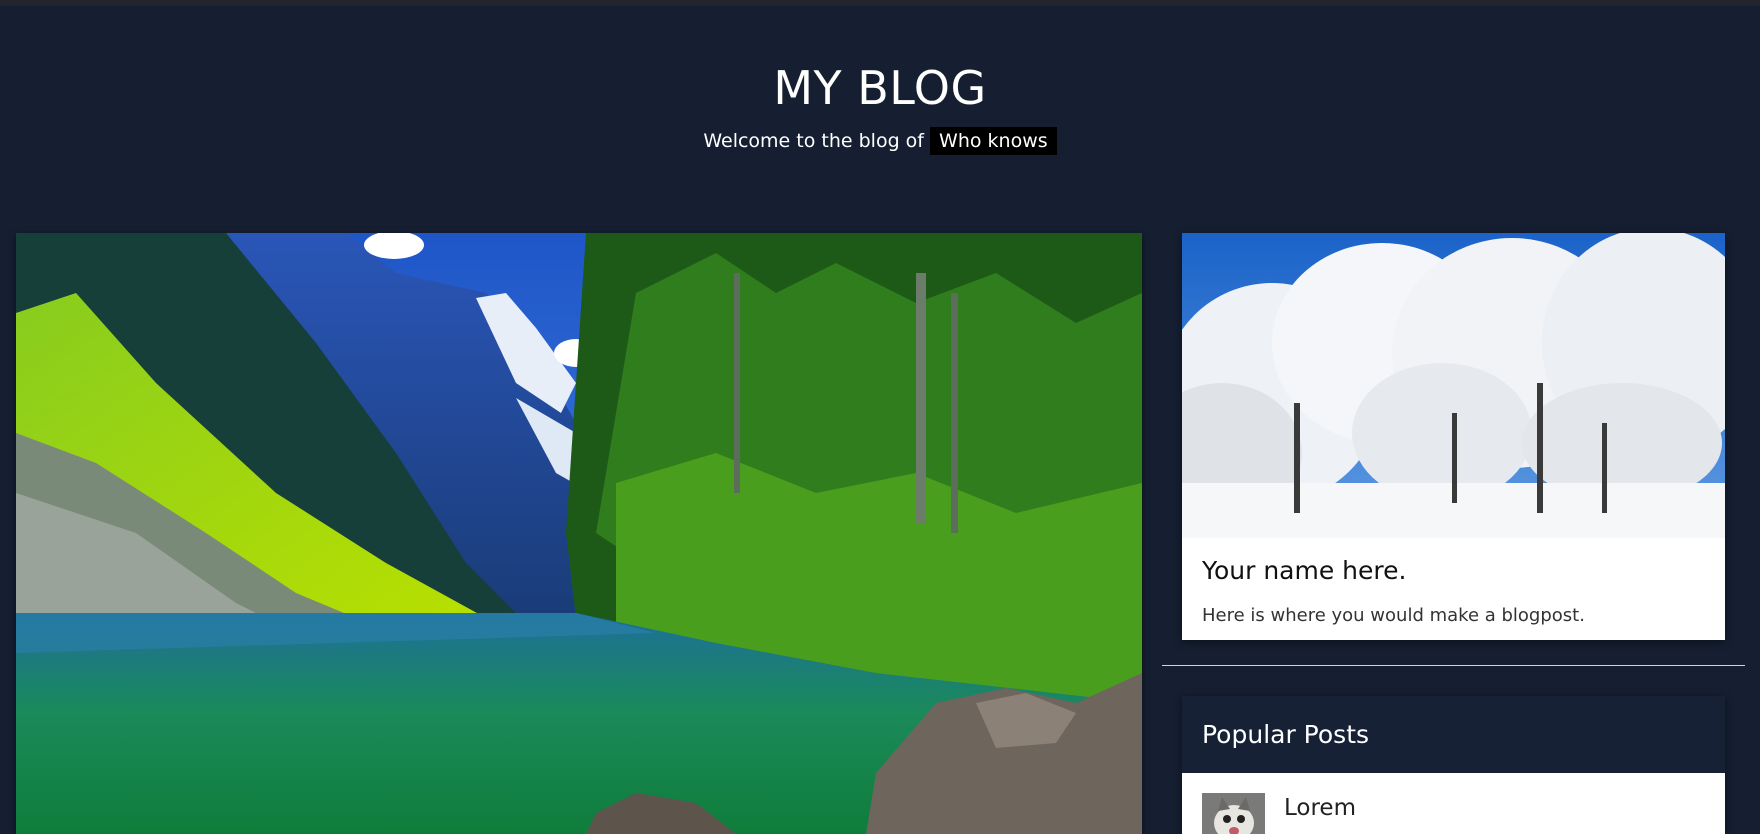 This screenshot has width=1760, height=834. I want to click on popular-posts-panel: Popular Posts Lorem, so click(1453, 765).